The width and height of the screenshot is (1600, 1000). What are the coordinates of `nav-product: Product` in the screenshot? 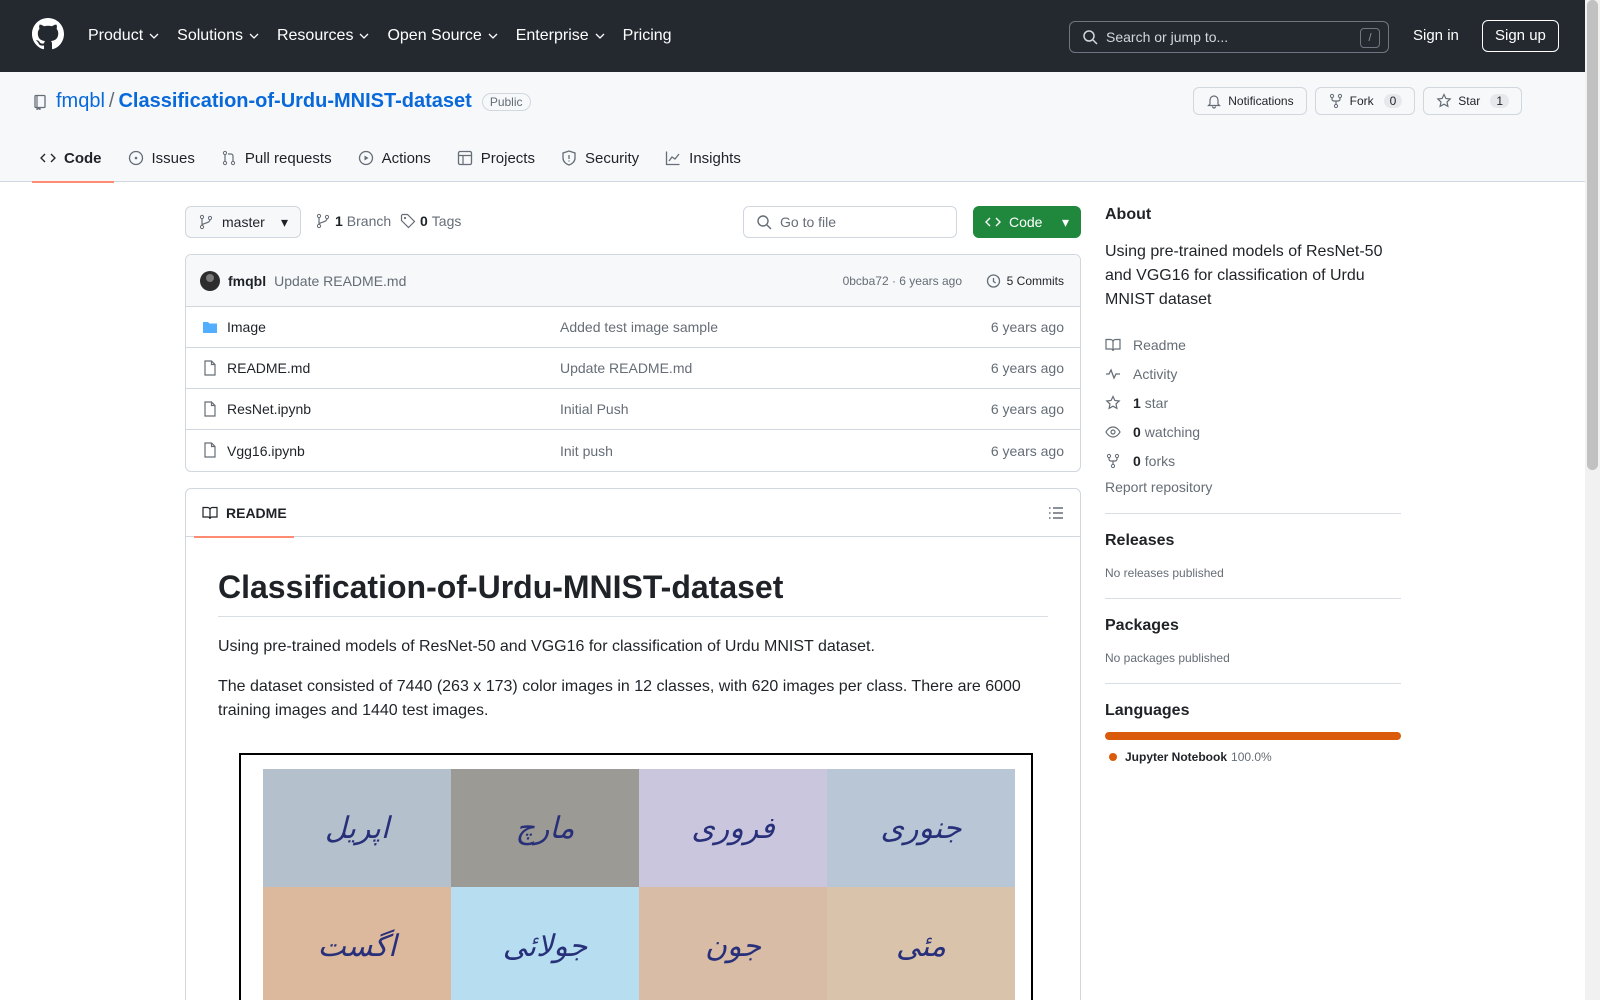 It's located at (123, 36).